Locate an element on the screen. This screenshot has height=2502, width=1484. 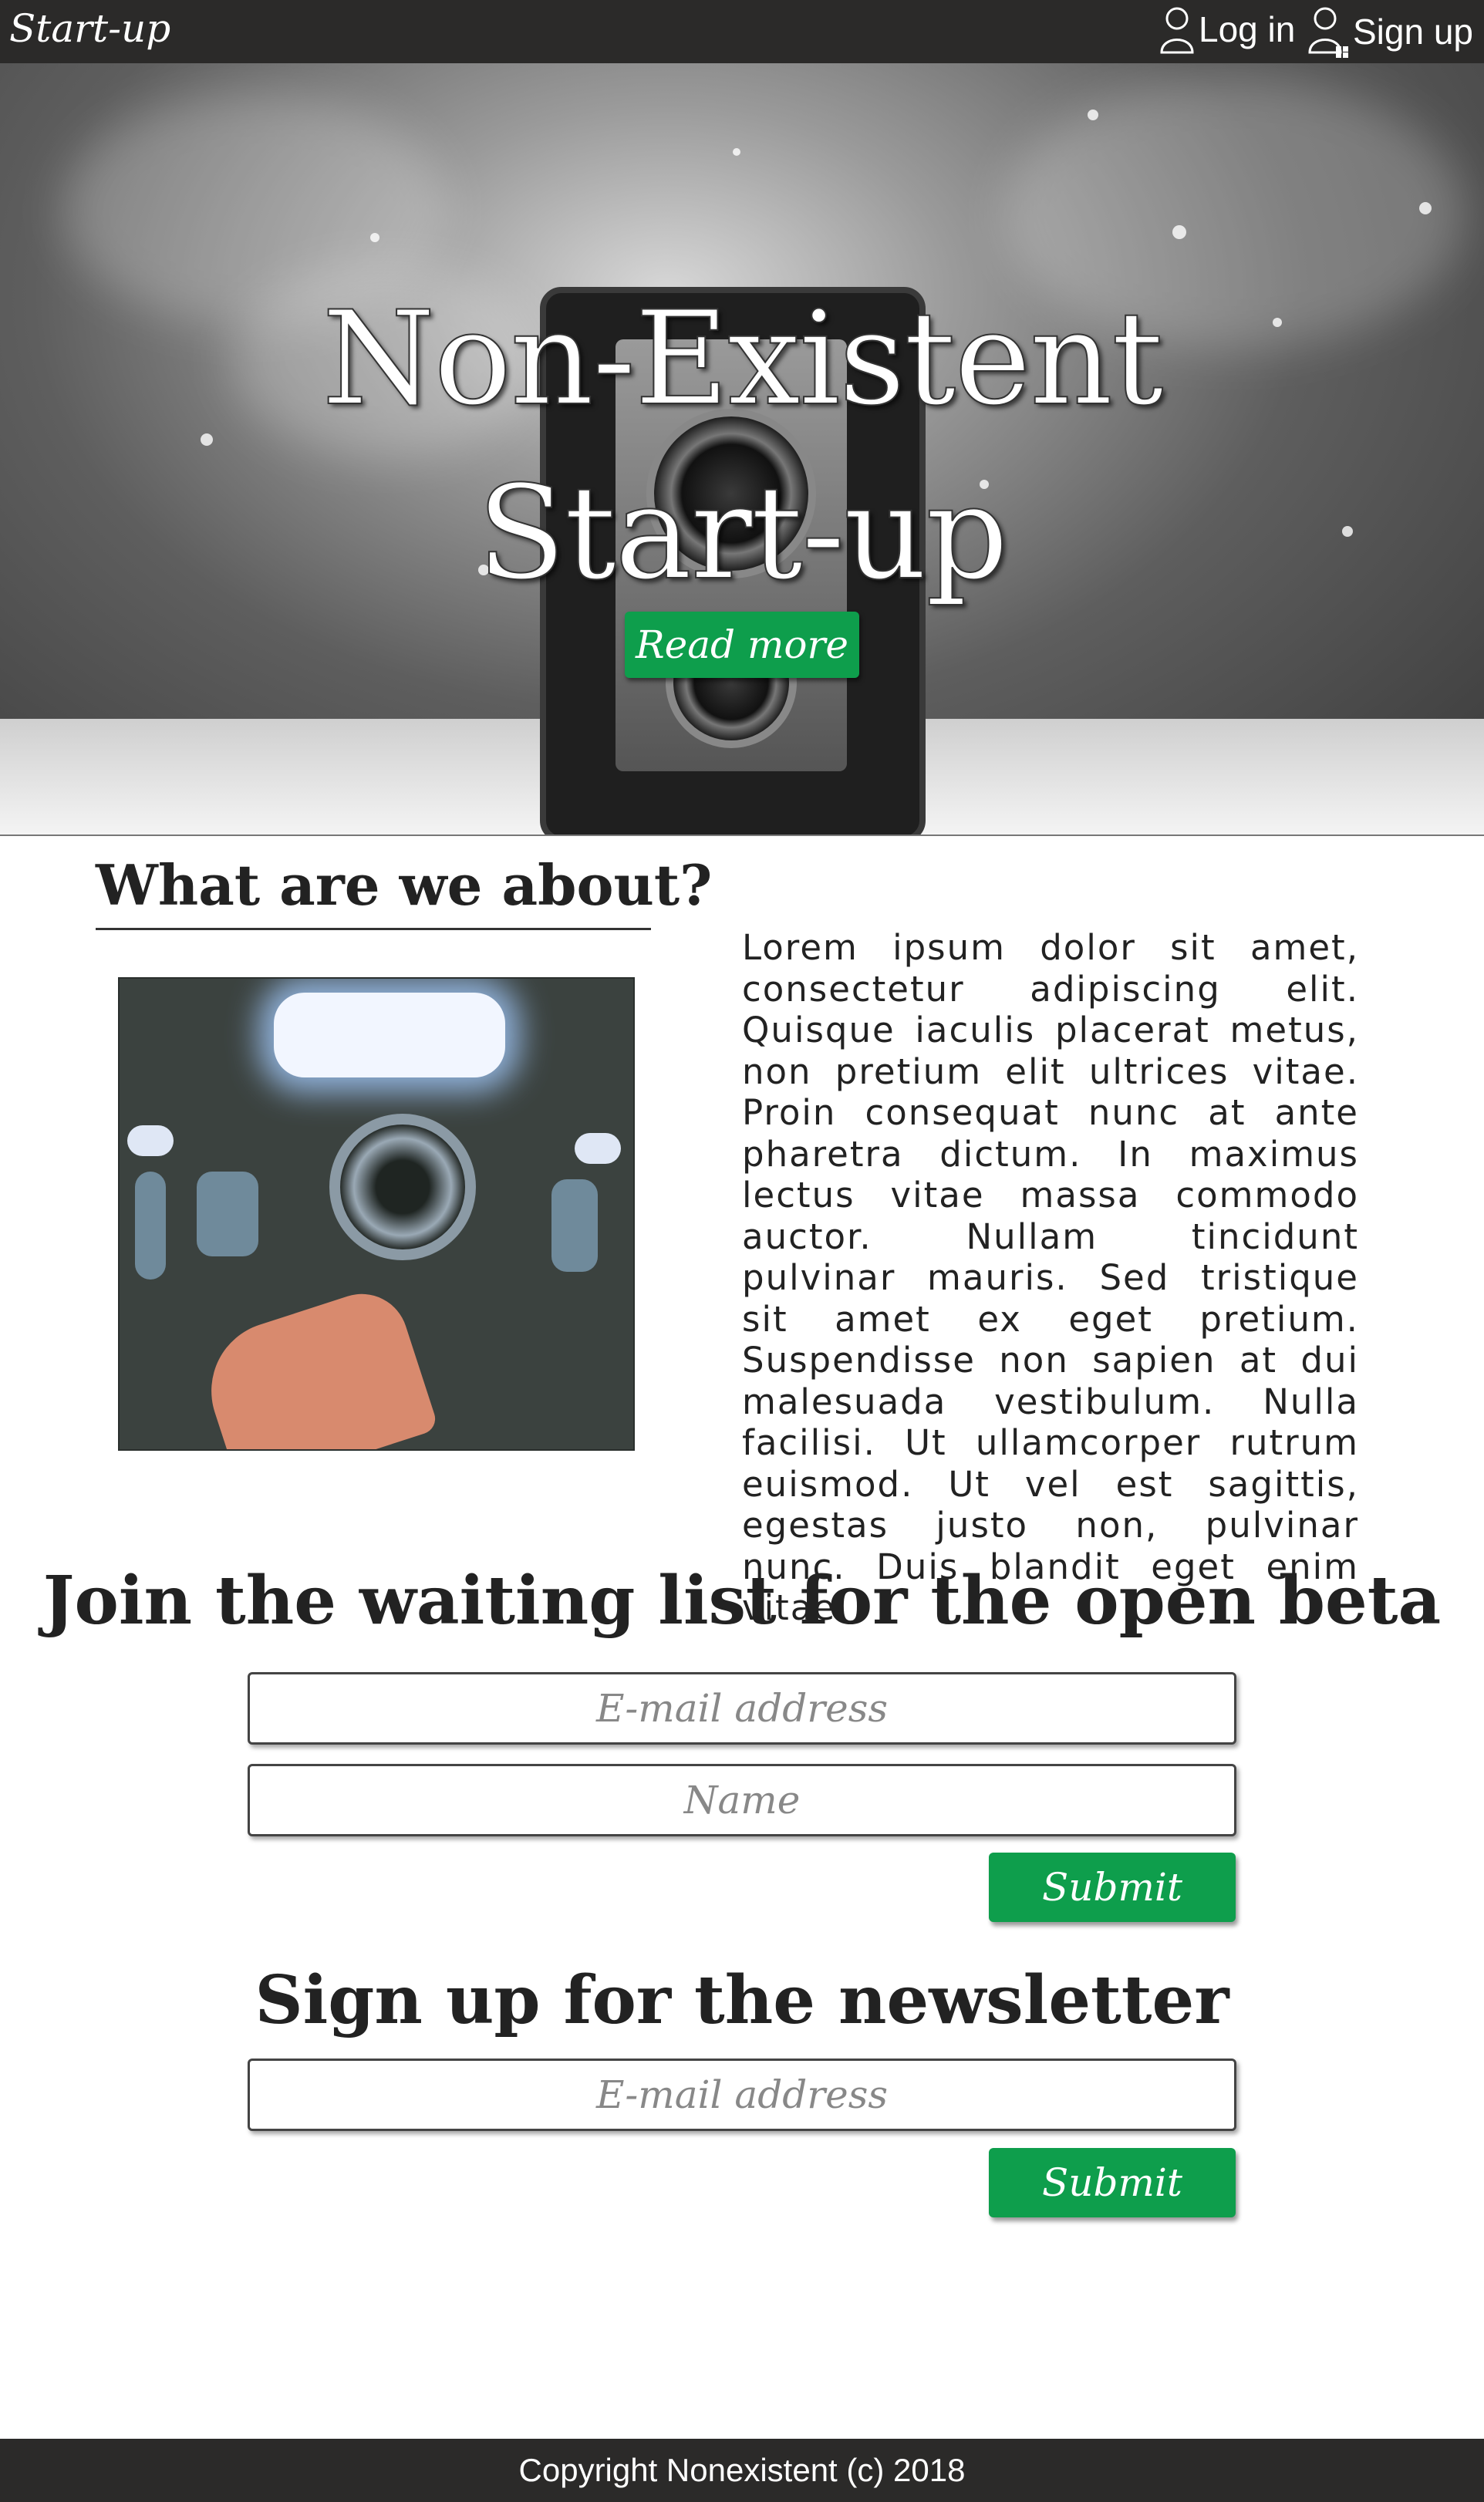
hero-title-line2: Start-up is located at coordinates (743, 533).